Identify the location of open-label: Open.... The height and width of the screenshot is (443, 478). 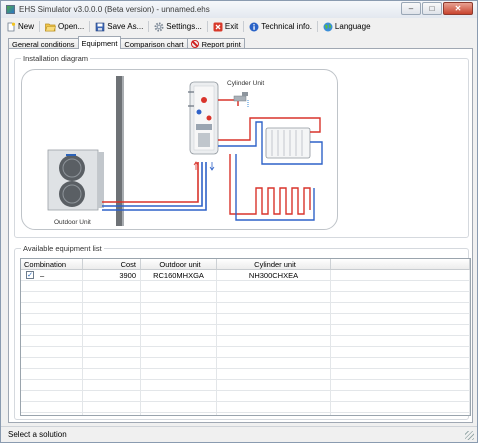
(71, 26).